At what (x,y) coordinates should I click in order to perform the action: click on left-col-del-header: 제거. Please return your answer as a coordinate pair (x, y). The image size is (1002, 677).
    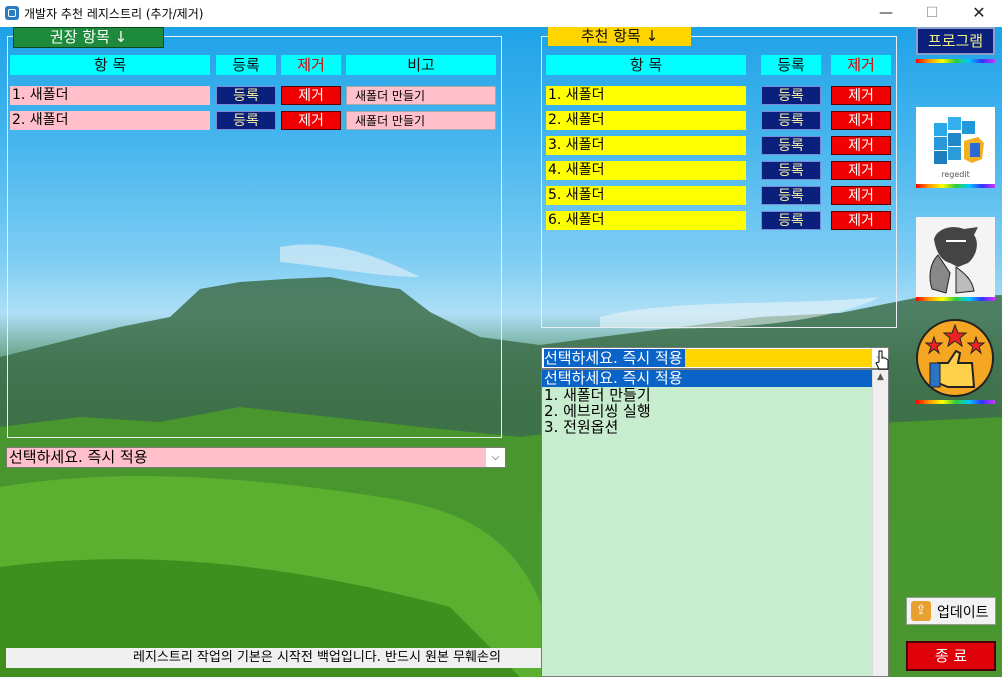
    Looking at the image, I should click on (311, 65).